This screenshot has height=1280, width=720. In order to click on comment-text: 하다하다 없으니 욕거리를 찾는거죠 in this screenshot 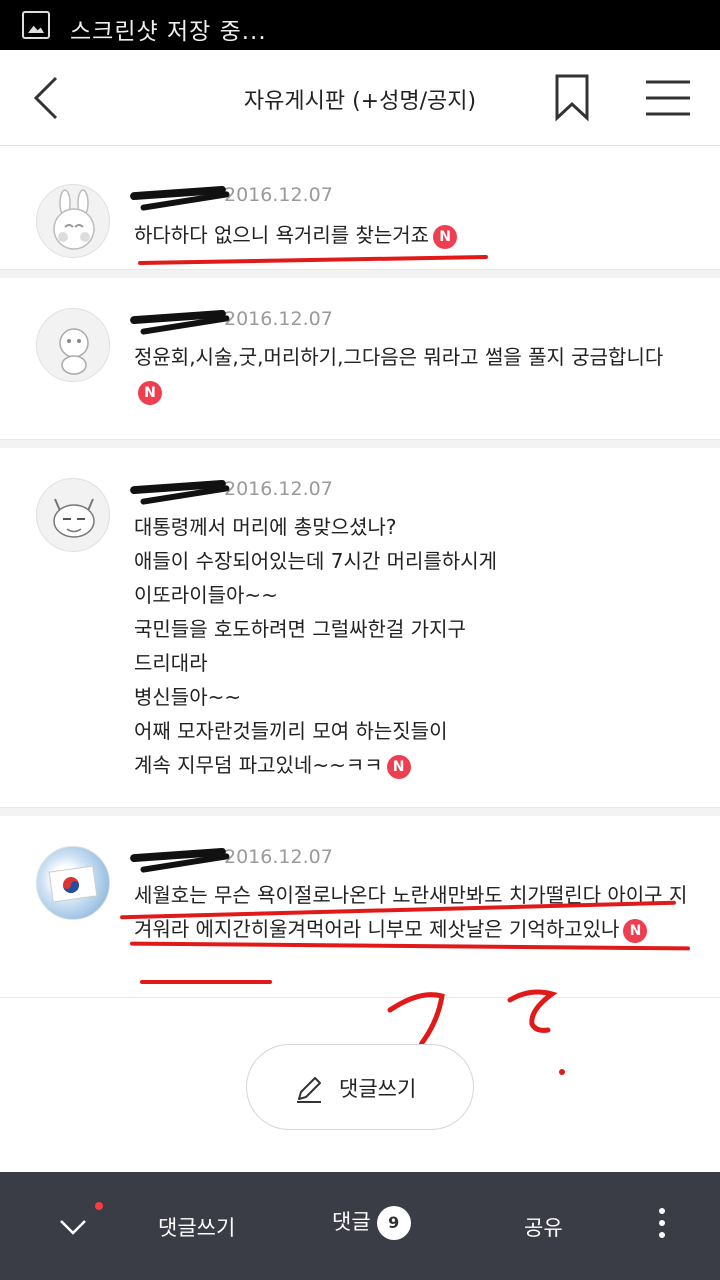, I will do `click(282, 235)`.